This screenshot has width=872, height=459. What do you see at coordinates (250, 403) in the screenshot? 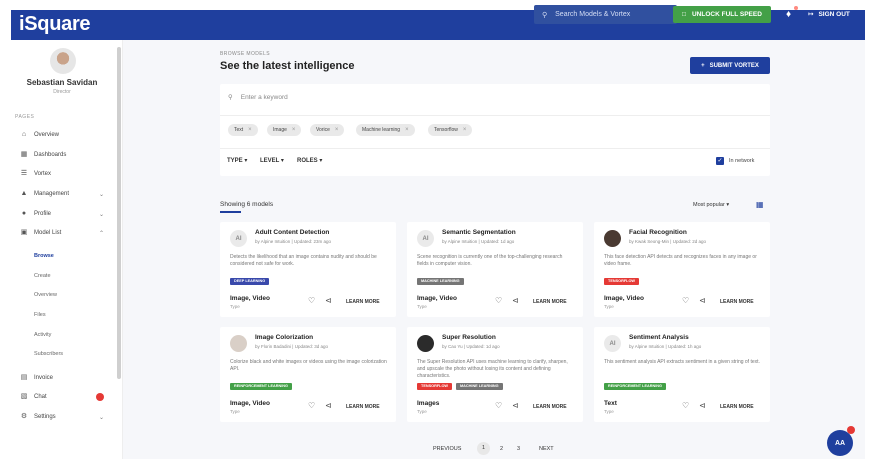
I see `model-type: Image, Video` at bounding box center [250, 403].